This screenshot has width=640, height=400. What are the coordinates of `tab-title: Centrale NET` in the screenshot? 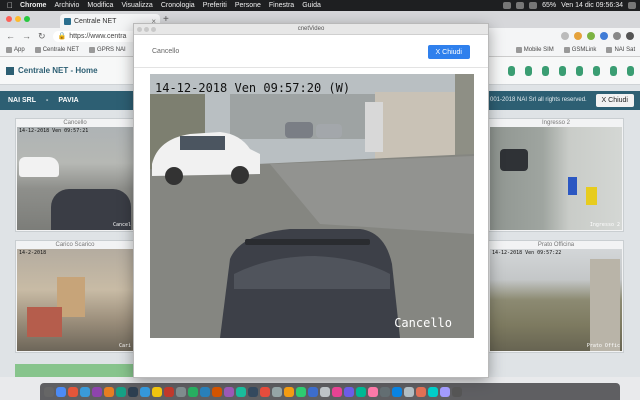 It's located at (95, 21).